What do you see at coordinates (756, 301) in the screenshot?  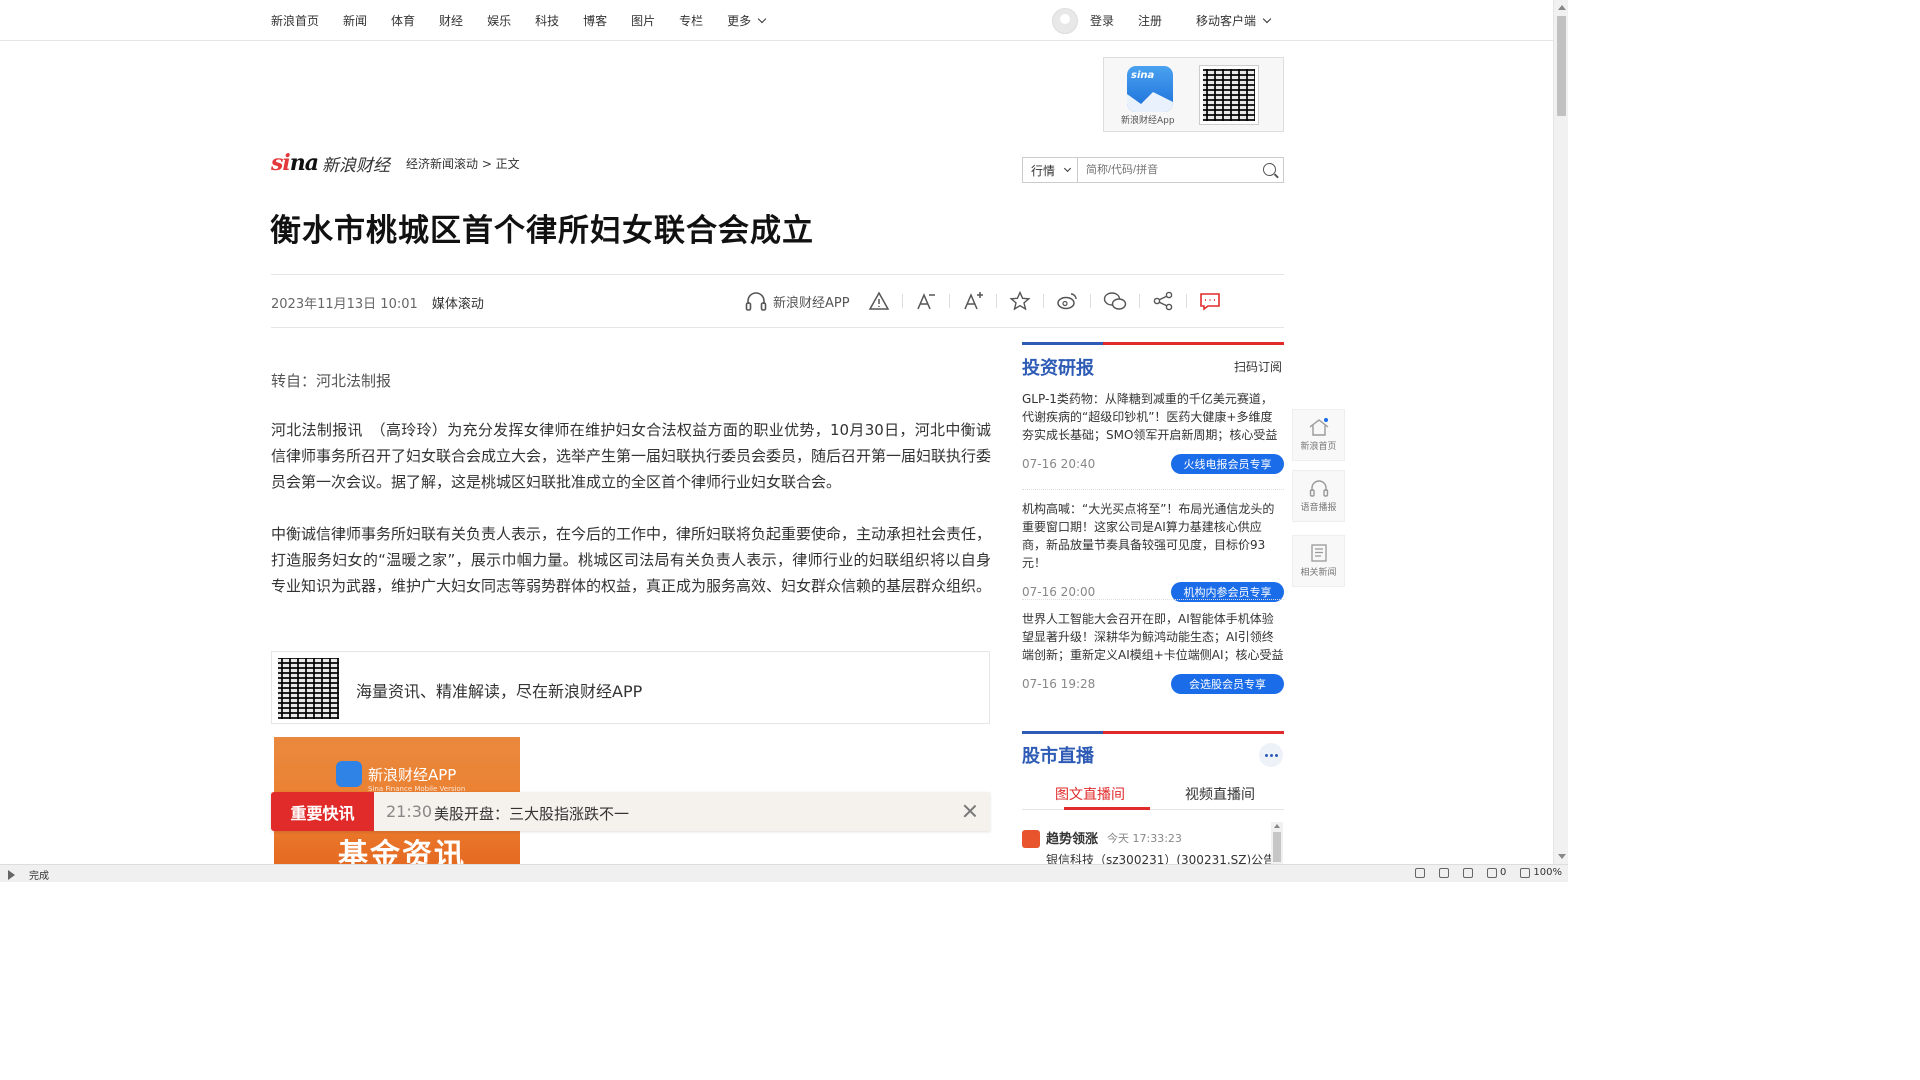 I see `headphones-icon` at bounding box center [756, 301].